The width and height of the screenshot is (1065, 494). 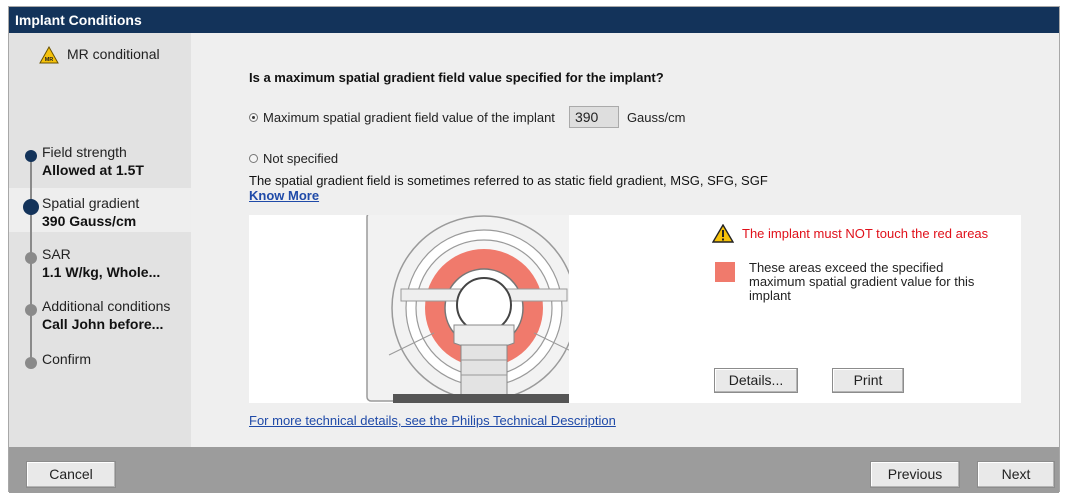 I want to click on gradient-value-input: 390, so click(x=593, y=117).